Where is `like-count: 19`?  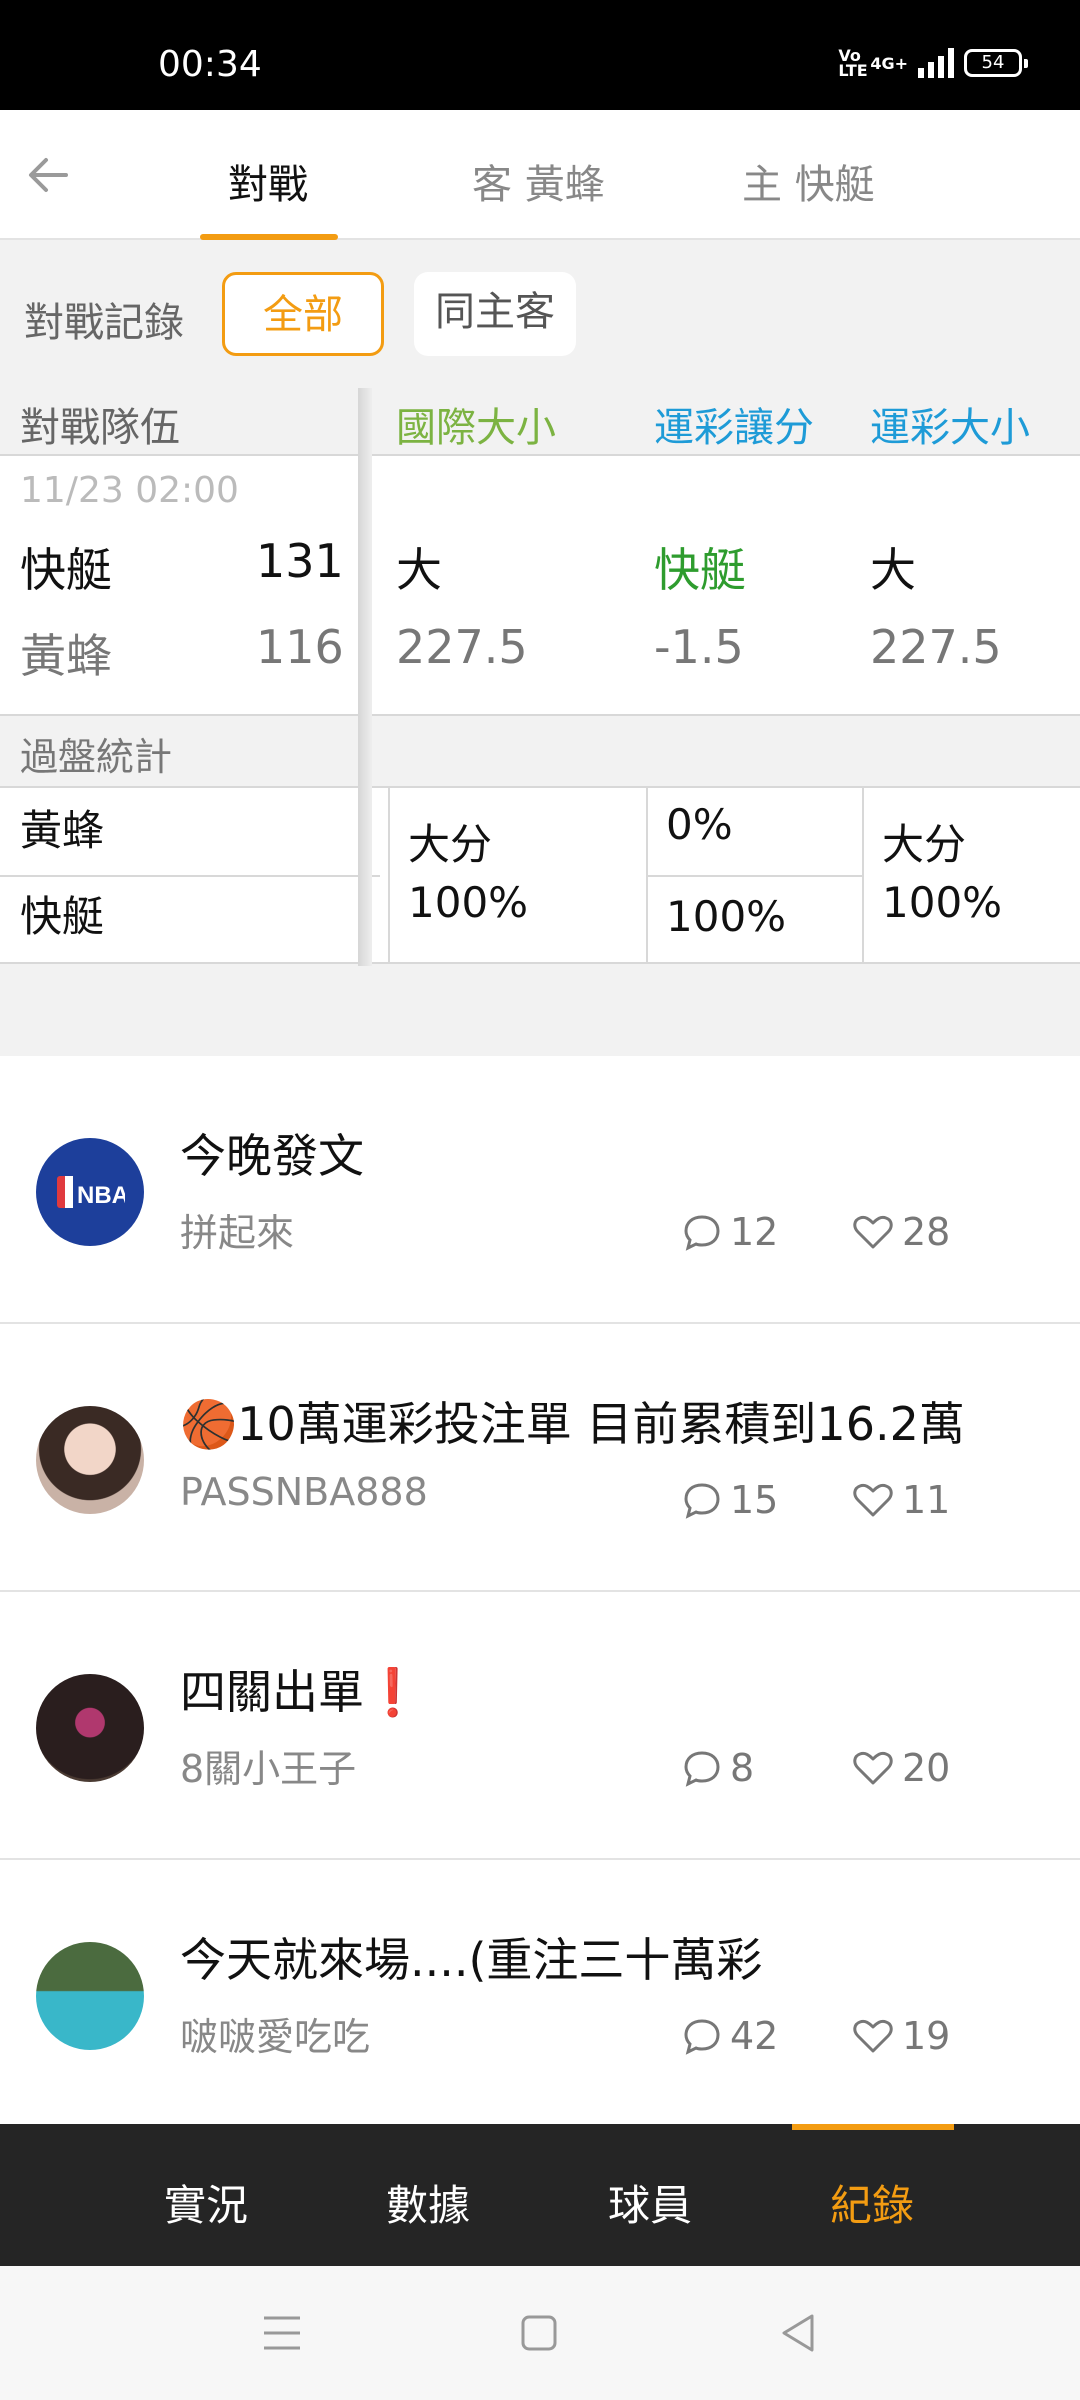
like-count: 19 is located at coordinates (926, 2036).